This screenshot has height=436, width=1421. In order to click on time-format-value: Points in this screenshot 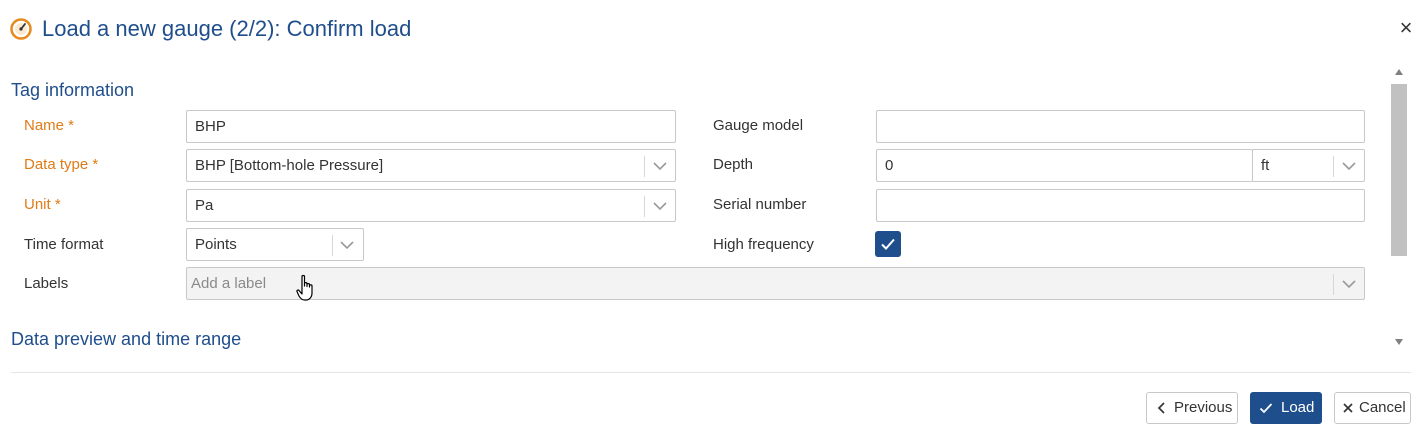, I will do `click(216, 244)`.